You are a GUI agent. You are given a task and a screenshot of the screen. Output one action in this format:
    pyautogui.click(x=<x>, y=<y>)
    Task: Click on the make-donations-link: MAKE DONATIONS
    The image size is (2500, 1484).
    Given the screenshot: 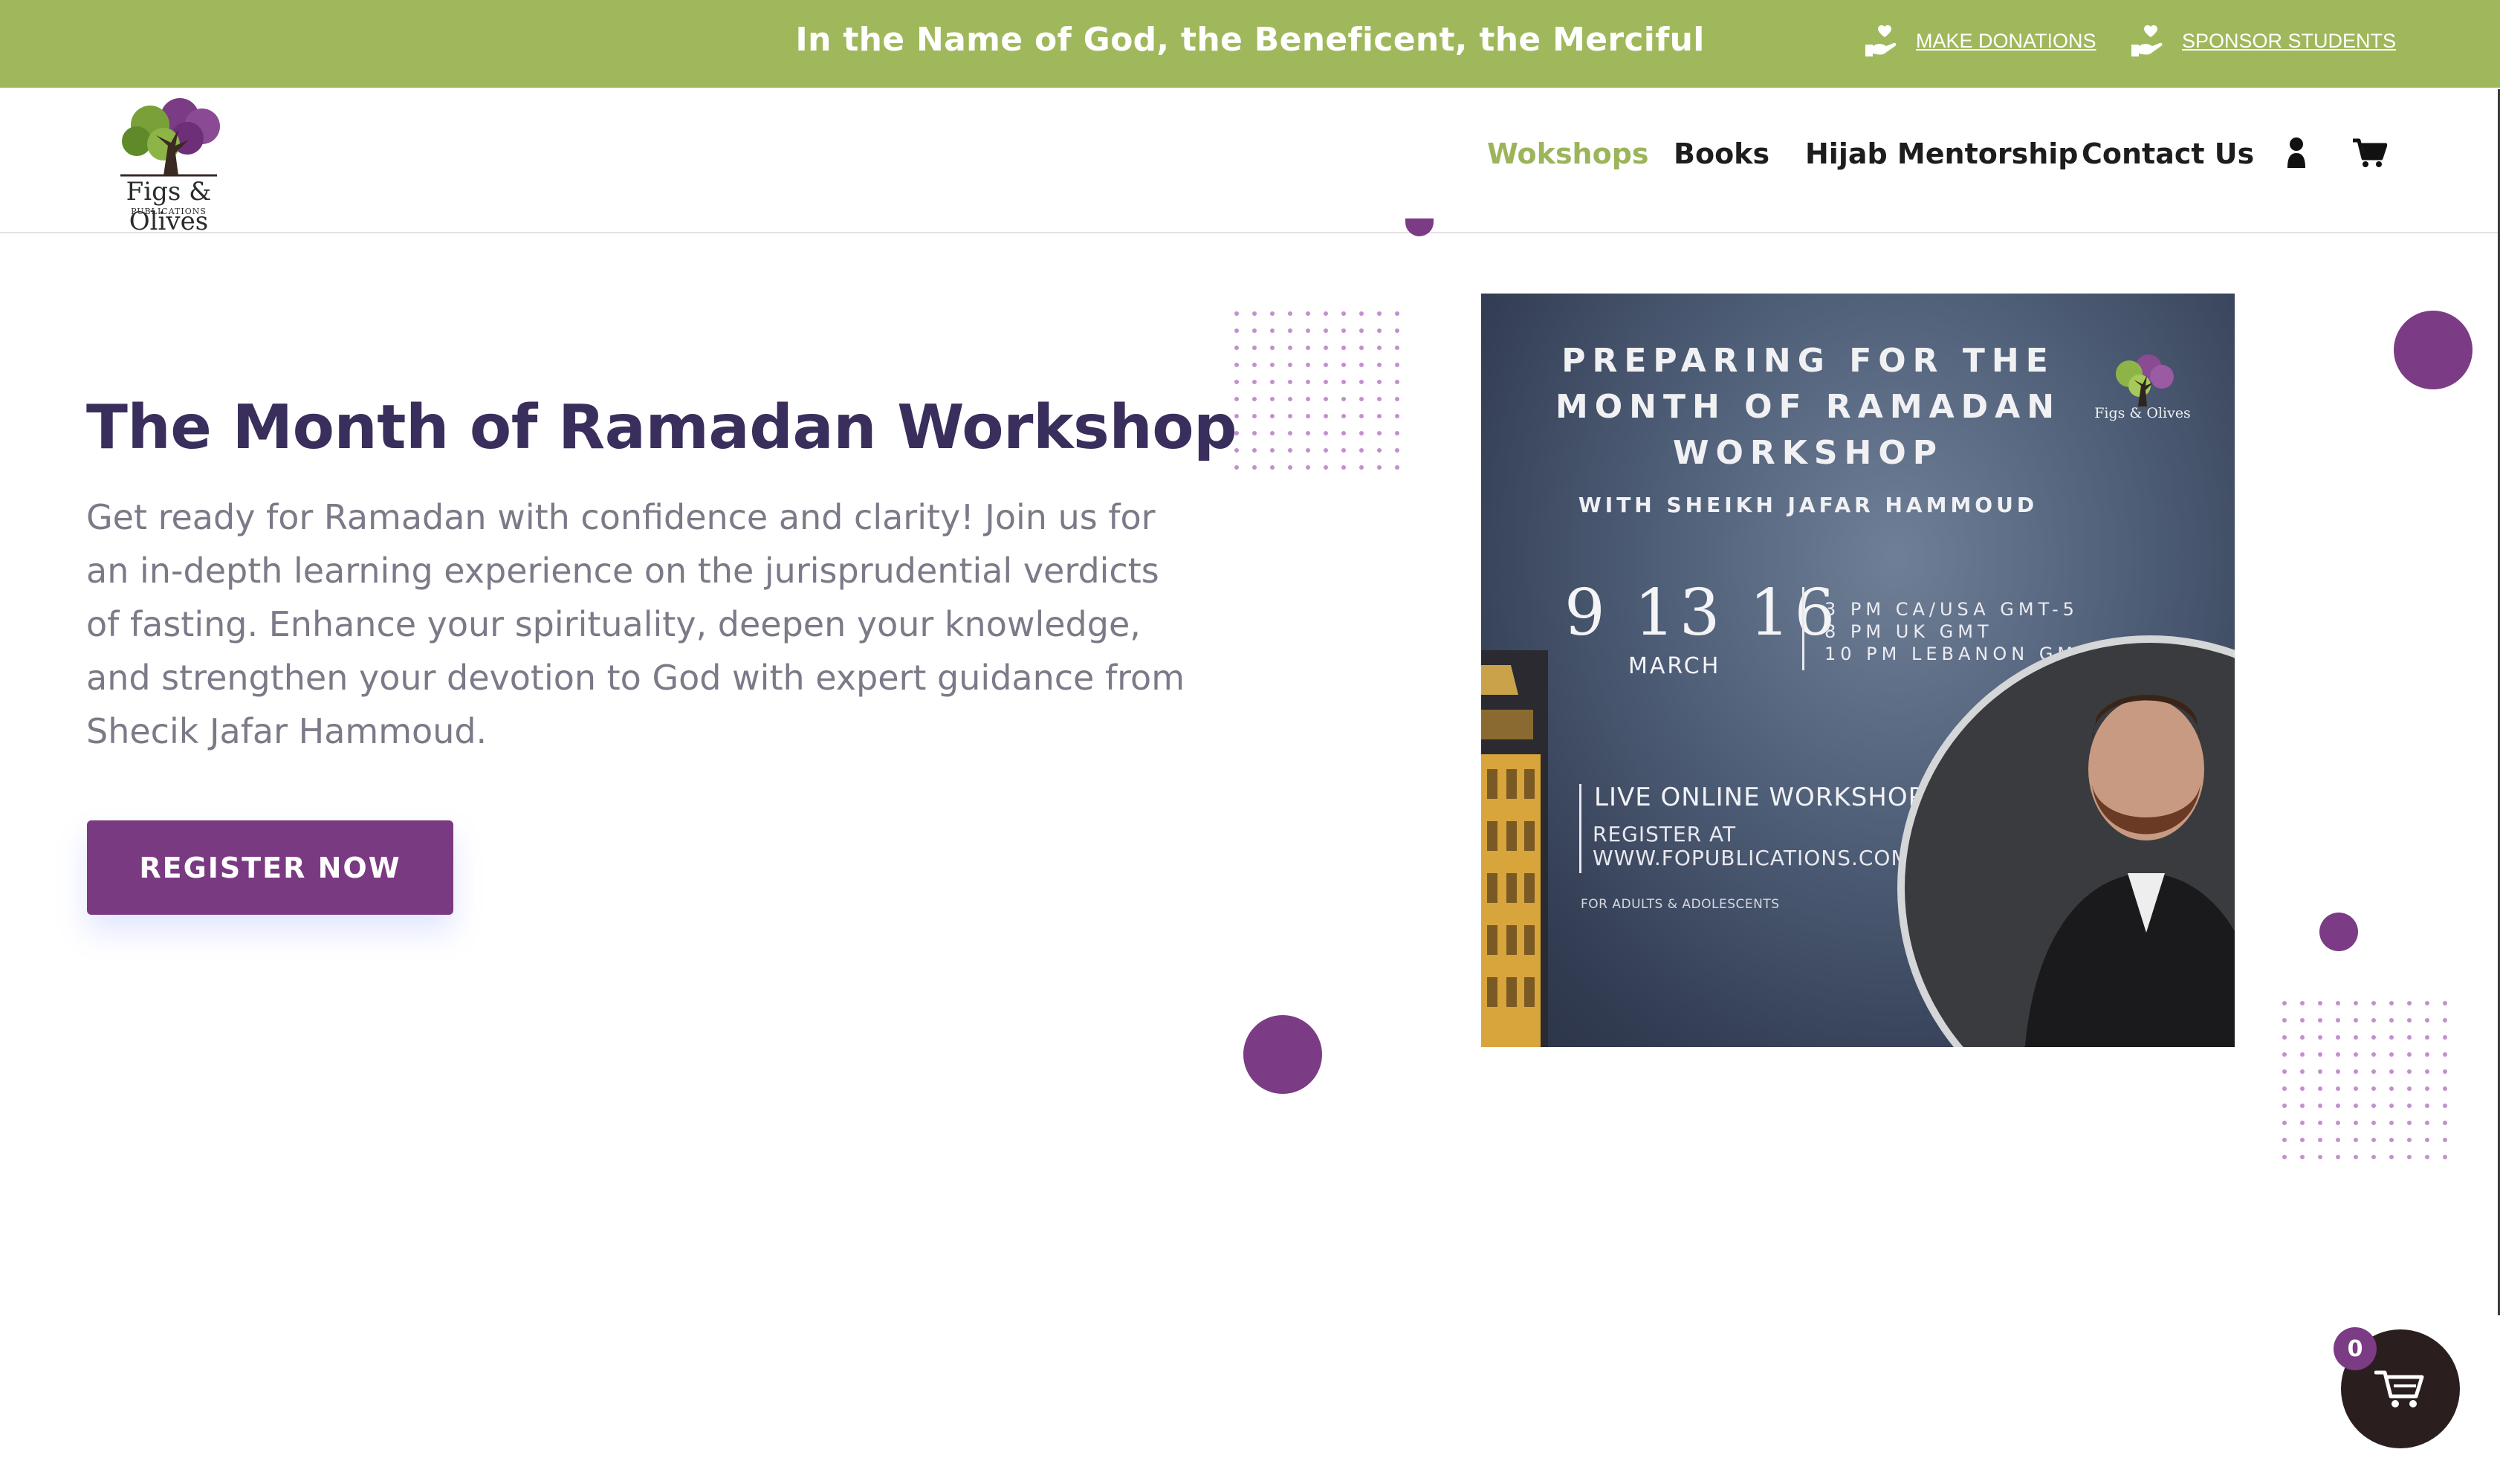 What is the action you would take?
    pyautogui.click(x=1979, y=40)
    